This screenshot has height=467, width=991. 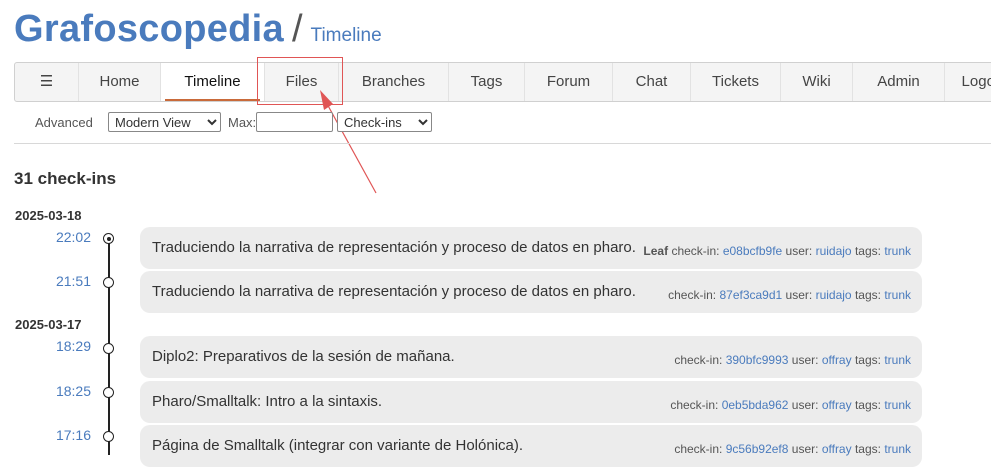 What do you see at coordinates (48, 215) in the screenshot?
I see `date-header: 2025-03-18` at bounding box center [48, 215].